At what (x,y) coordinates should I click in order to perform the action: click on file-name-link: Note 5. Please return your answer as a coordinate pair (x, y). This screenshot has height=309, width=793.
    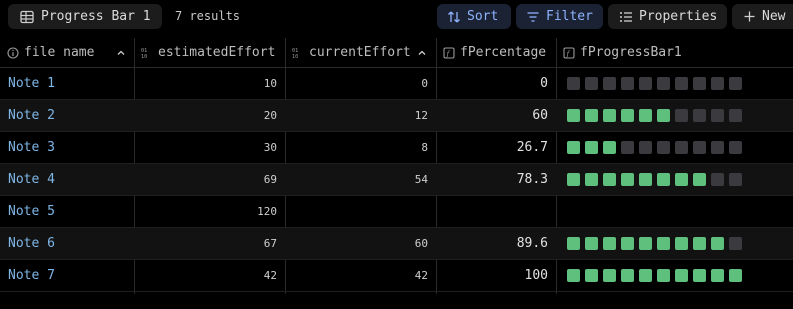
    Looking at the image, I should click on (67, 211).